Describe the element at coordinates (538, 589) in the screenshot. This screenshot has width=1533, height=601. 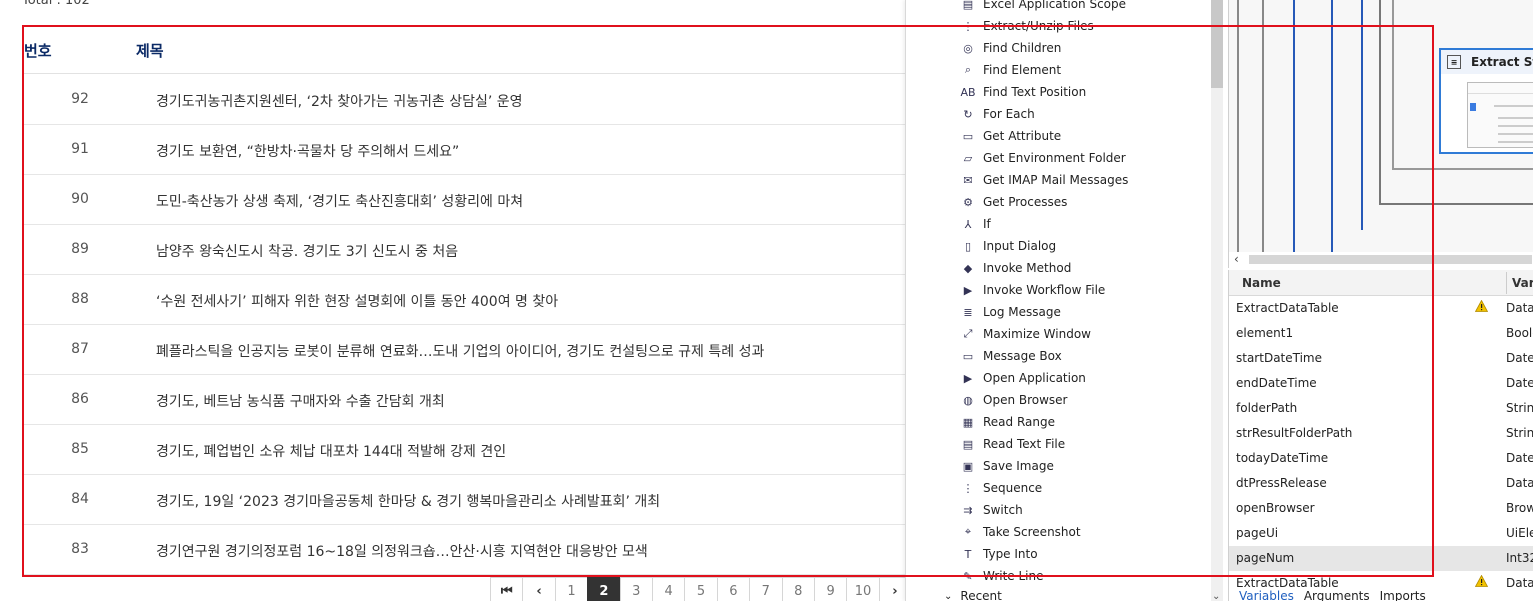
I see `prev-page-button: ‹` at that location.